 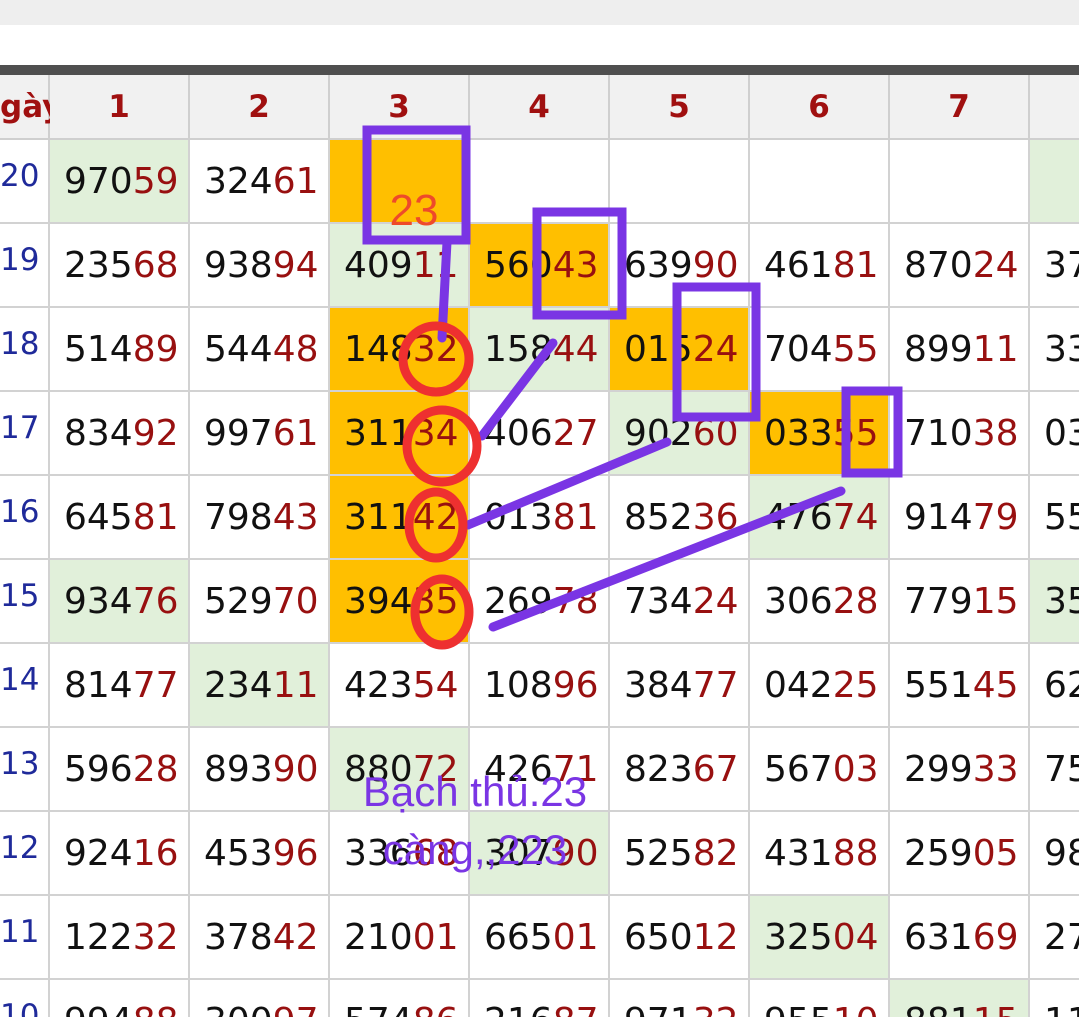 What do you see at coordinates (872, 432) in the screenshot?
I see `annotation-box-col6` at bounding box center [872, 432].